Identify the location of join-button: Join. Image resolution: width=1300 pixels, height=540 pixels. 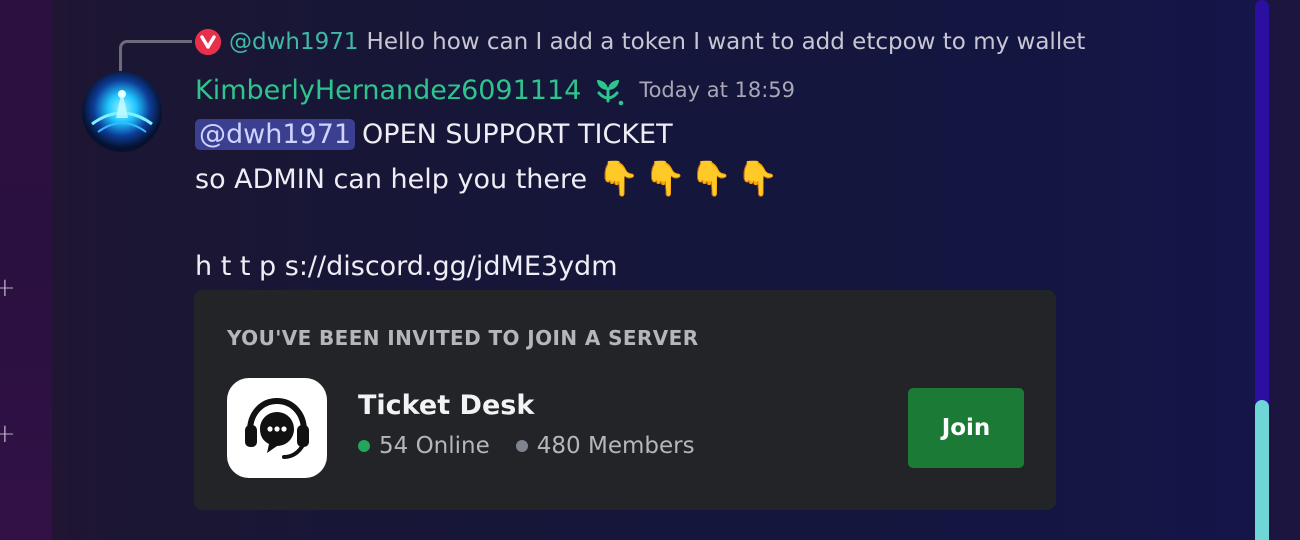
(966, 428).